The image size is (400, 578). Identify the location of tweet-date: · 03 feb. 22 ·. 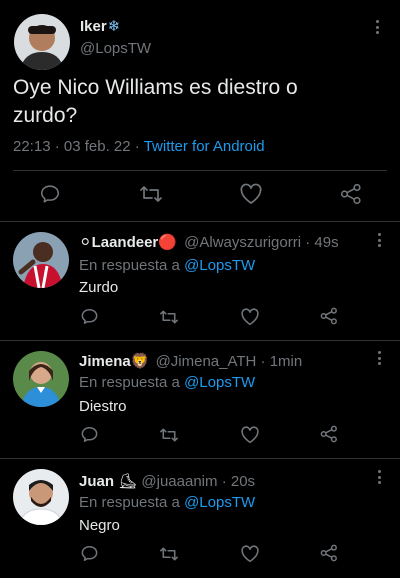
(97, 146).